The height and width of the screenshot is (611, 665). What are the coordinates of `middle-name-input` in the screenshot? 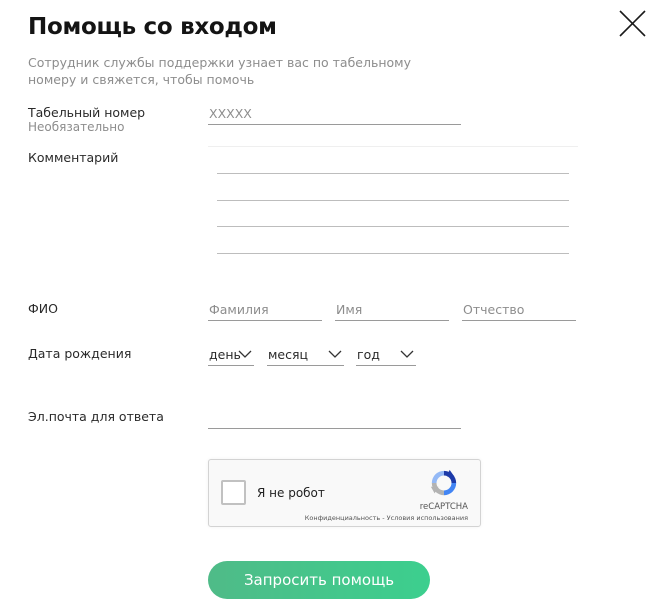 It's located at (519, 310).